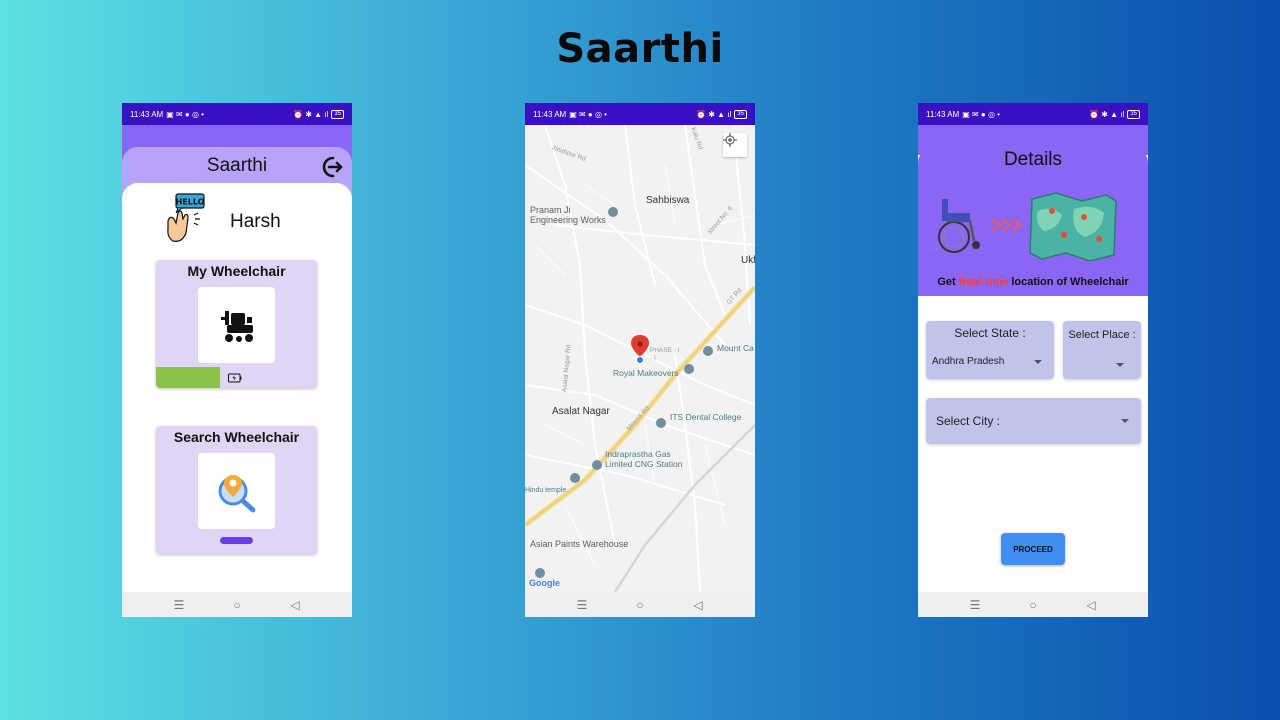 This screenshot has width=1280, height=720. I want to click on app-title: Saarthi, so click(237, 165).